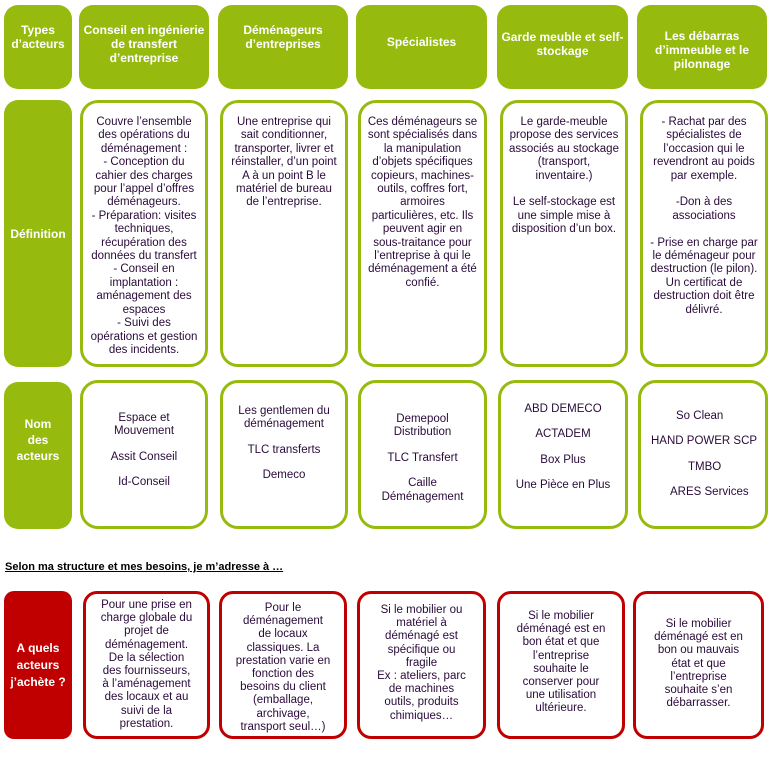 The width and height of the screenshot is (773, 757). I want to click on actor-name: TMBO, so click(705, 466).